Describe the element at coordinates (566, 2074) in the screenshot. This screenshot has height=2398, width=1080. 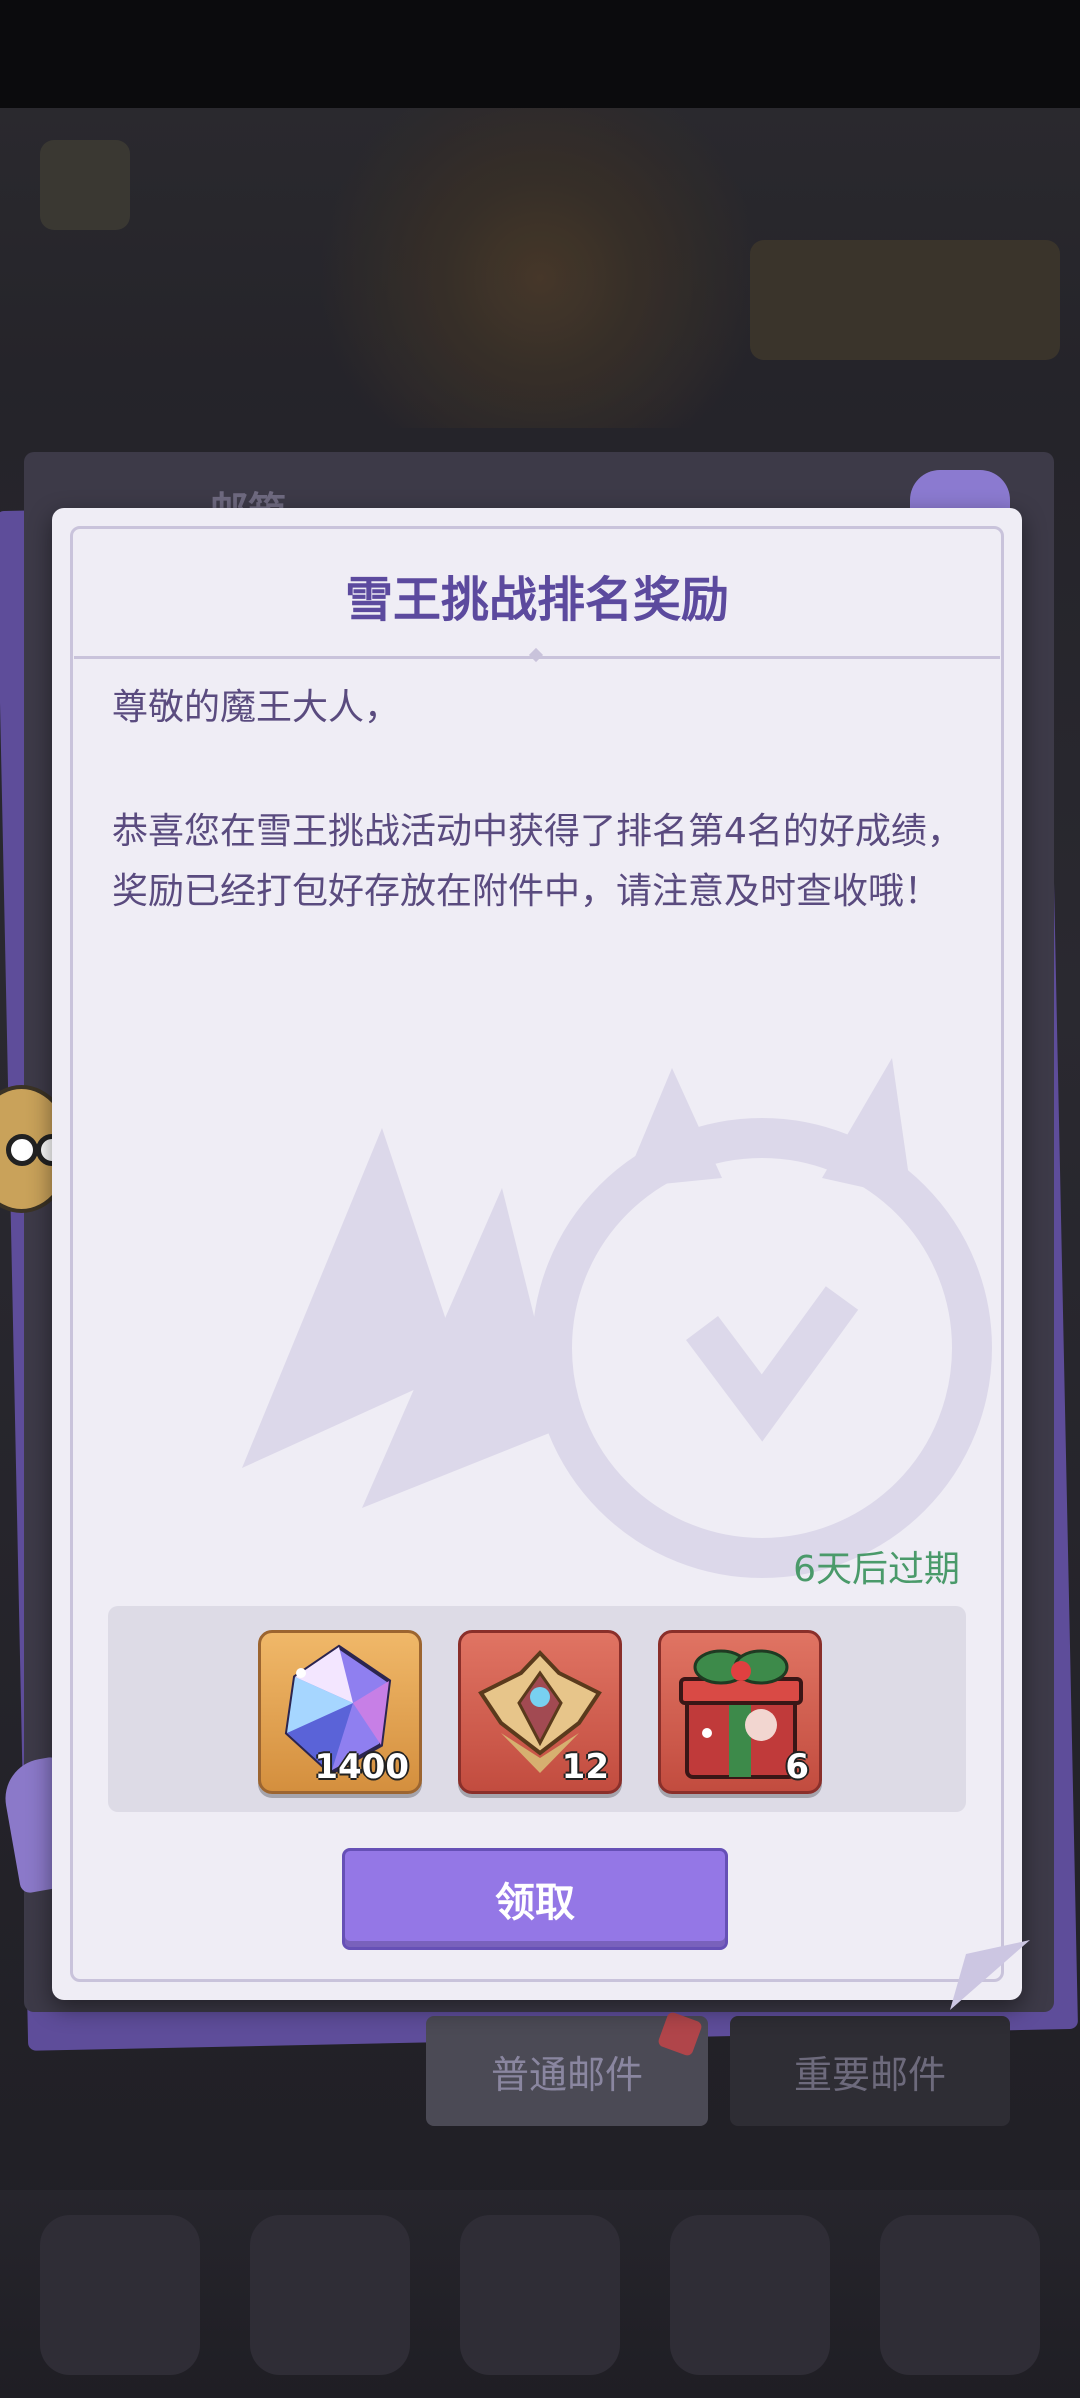
I see `tab-normal-mail-label: 普通邮件` at that location.